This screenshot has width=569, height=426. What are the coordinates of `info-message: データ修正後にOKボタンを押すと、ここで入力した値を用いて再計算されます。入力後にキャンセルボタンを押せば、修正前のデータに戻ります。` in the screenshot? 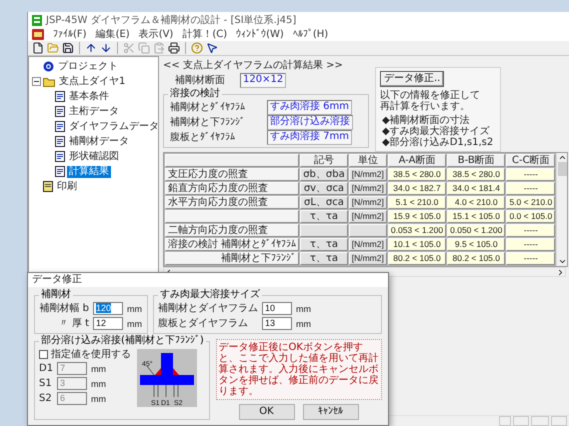 It's located at (299, 369).